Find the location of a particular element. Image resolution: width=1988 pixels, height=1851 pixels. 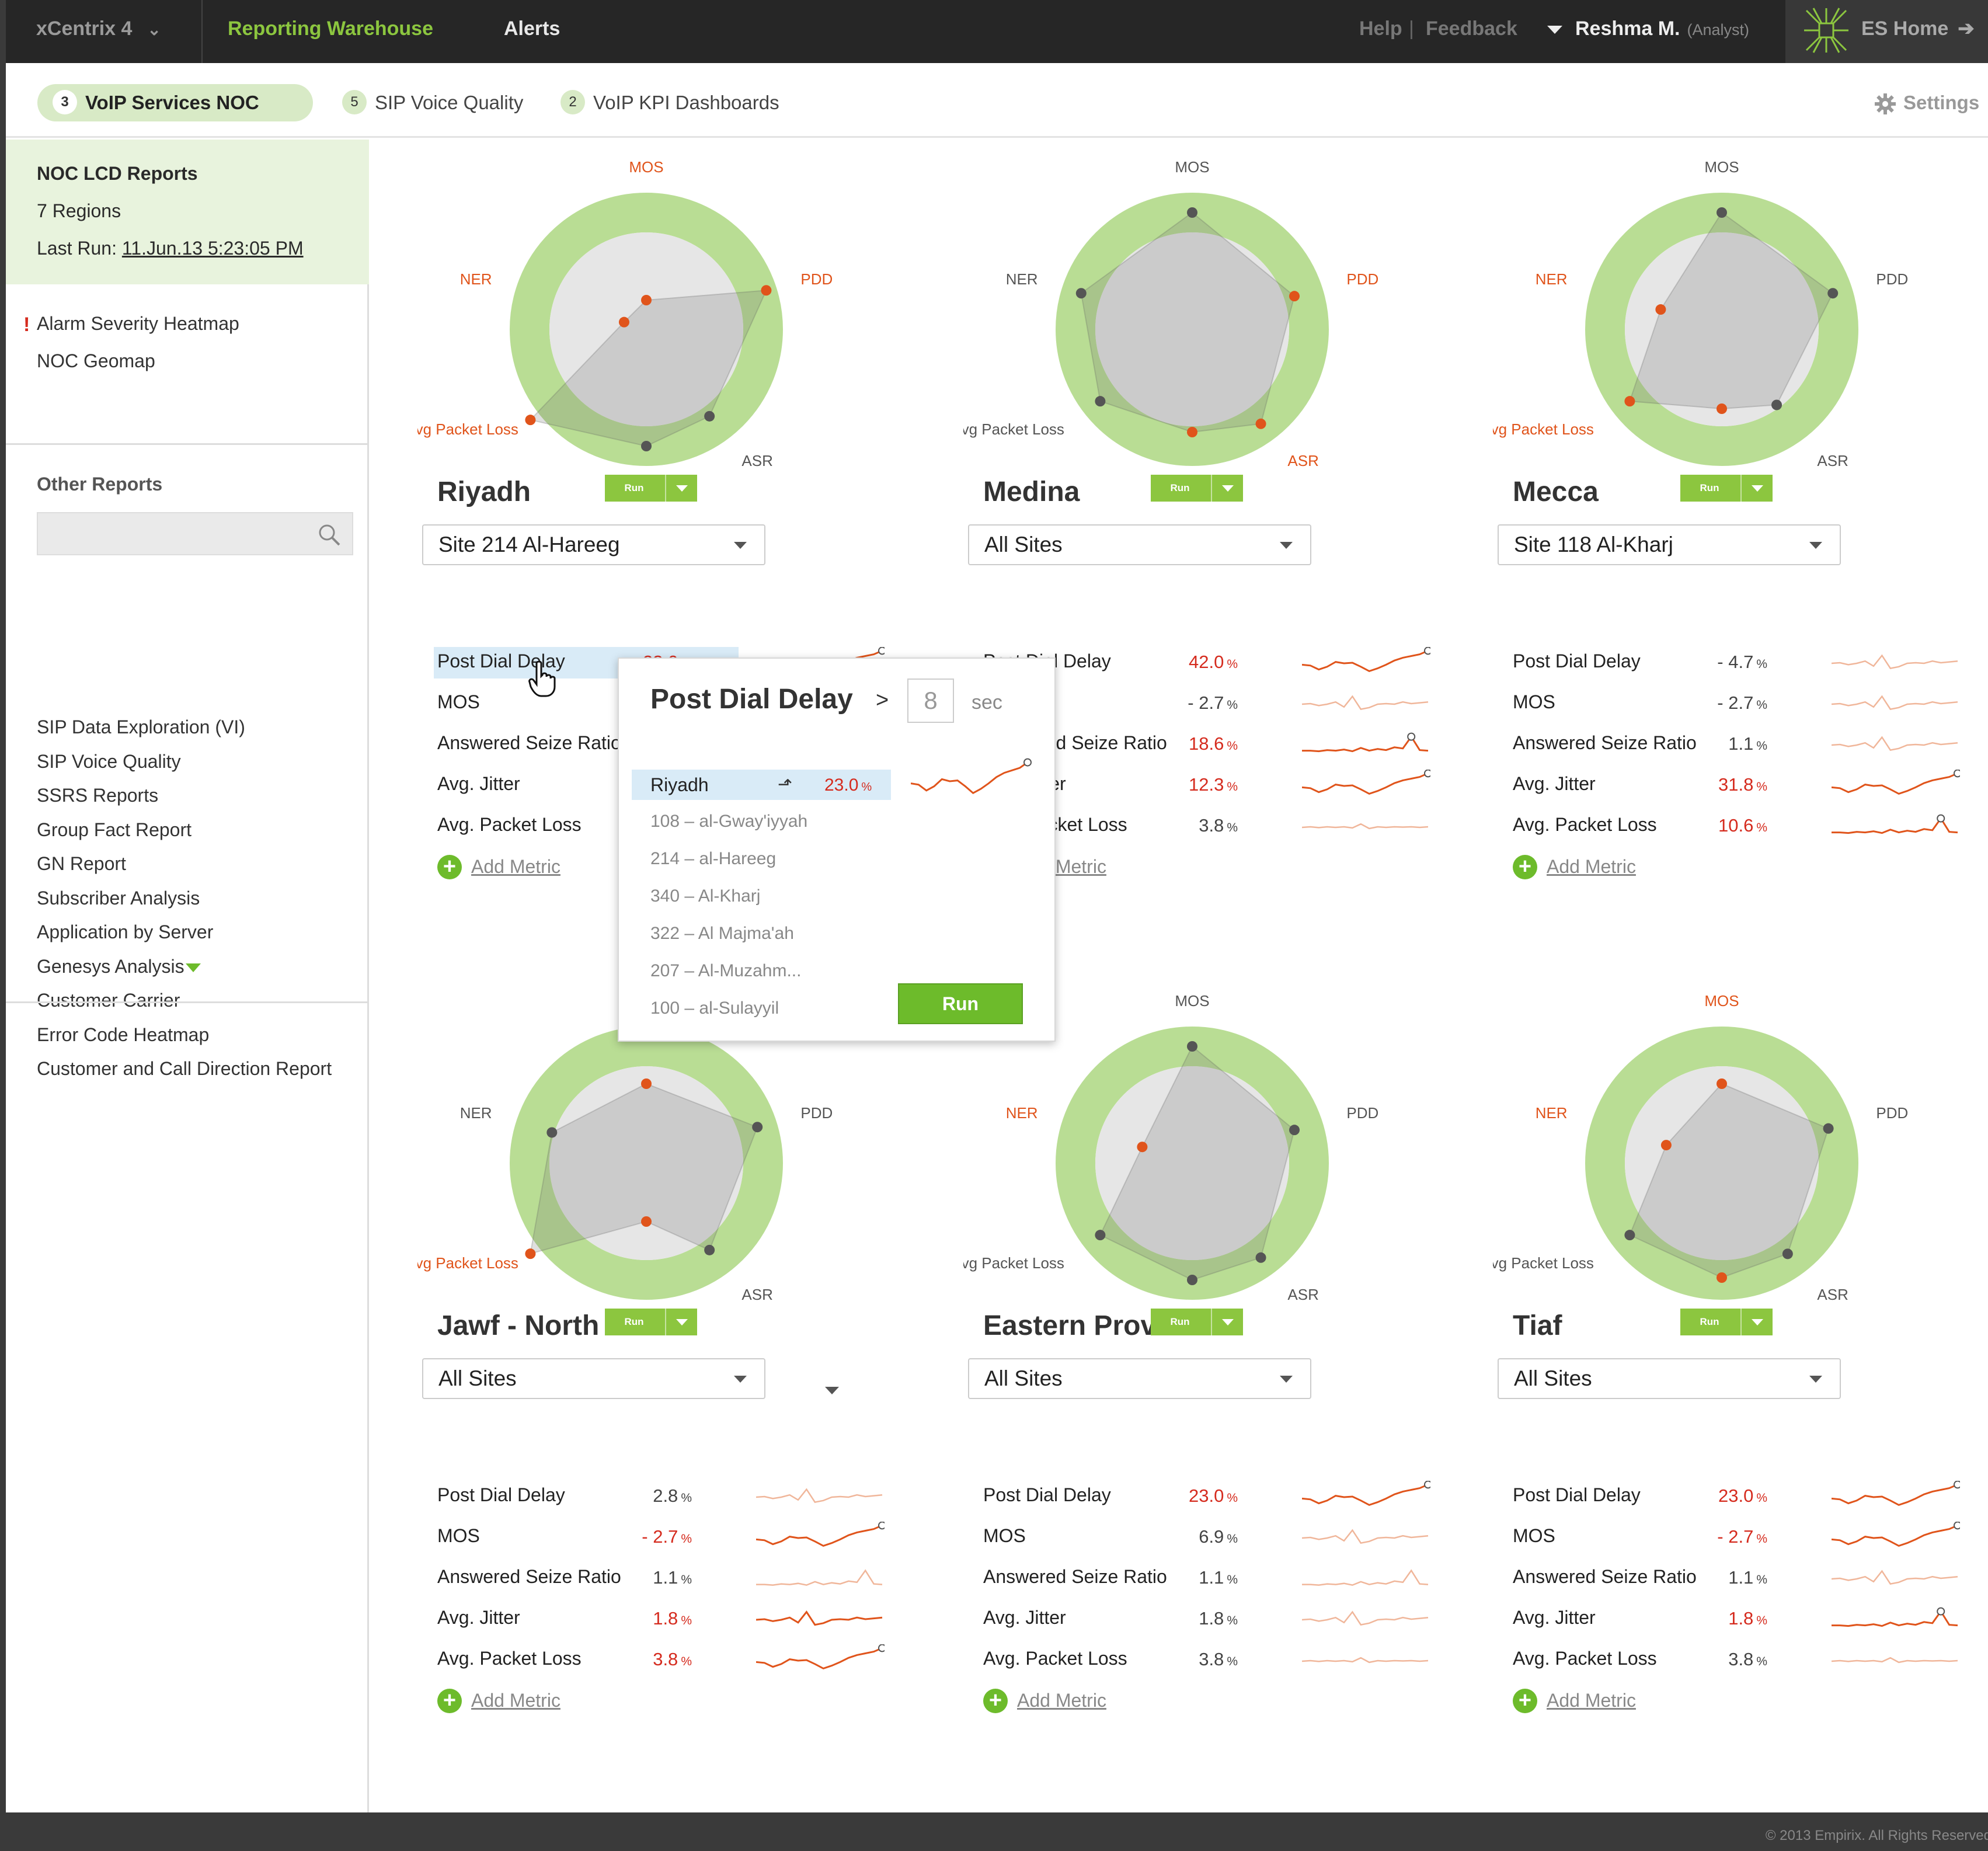

nav-alerts: Alerts is located at coordinates (532, 31).